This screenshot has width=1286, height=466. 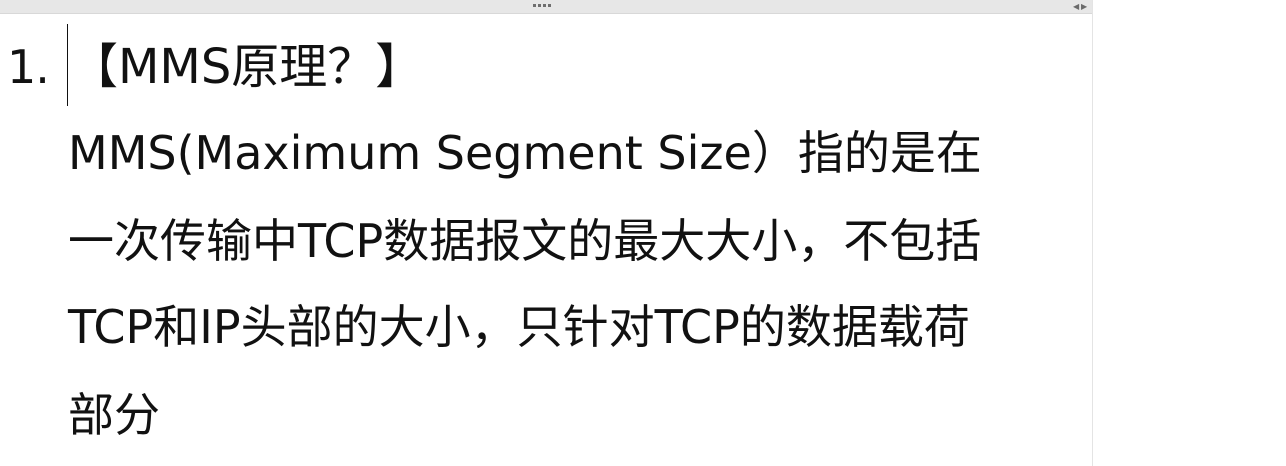 What do you see at coordinates (28, 67) in the screenshot?
I see `list-number: 1.` at bounding box center [28, 67].